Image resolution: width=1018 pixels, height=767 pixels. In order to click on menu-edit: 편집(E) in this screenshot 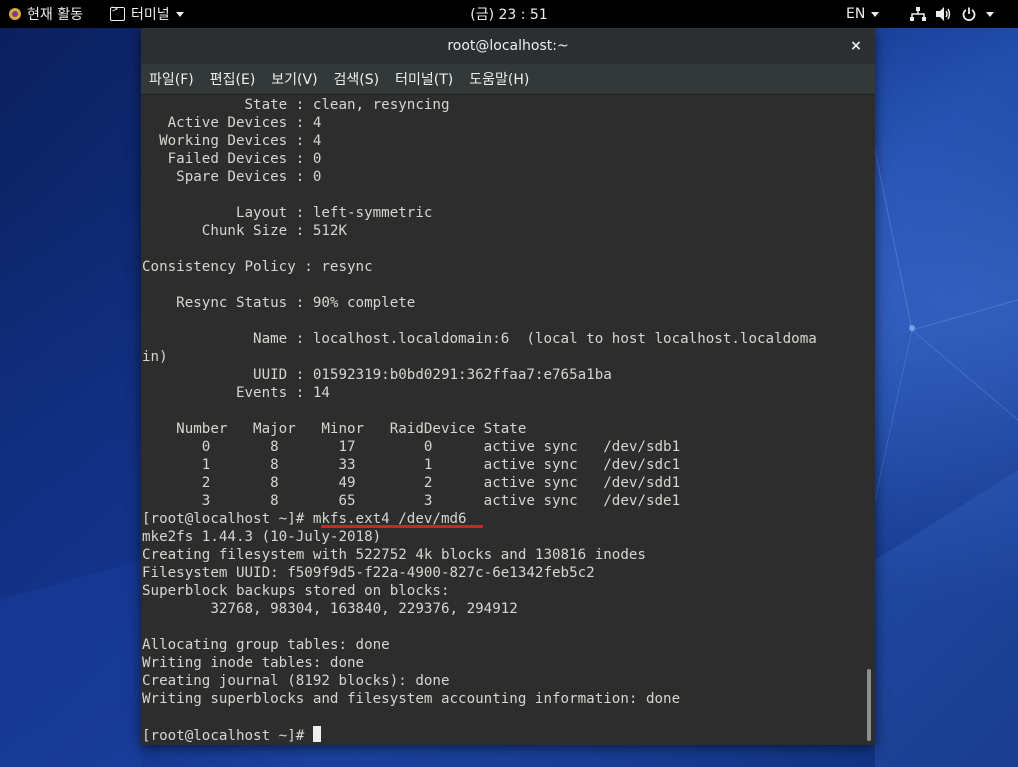, I will do `click(233, 79)`.